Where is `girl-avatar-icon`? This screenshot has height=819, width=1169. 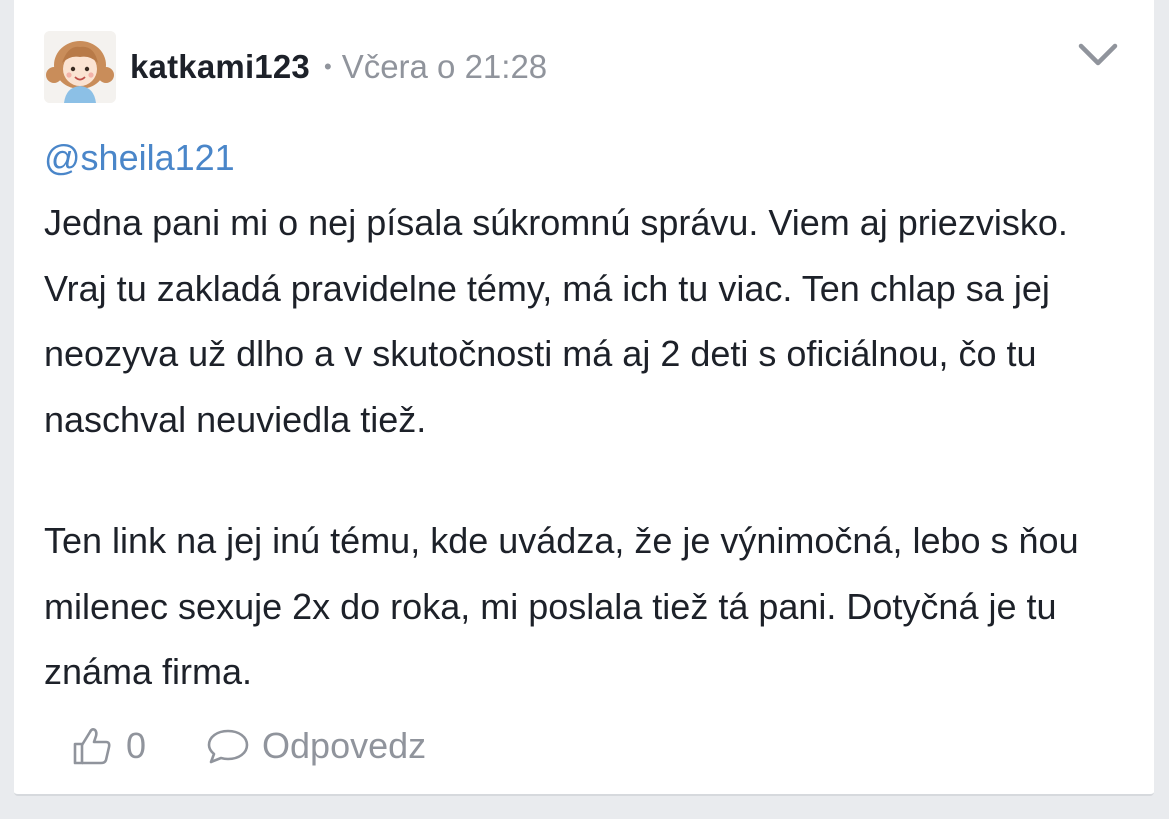 girl-avatar-icon is located at coordinates (80, 67).